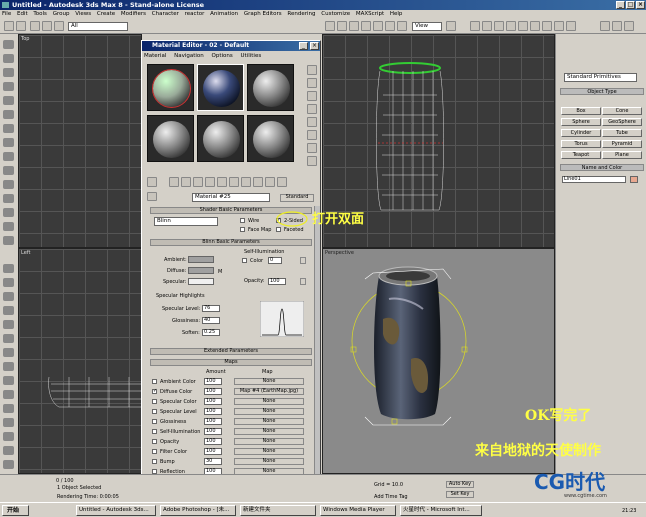  I want to click on rotate-icon, so click(390, 26).